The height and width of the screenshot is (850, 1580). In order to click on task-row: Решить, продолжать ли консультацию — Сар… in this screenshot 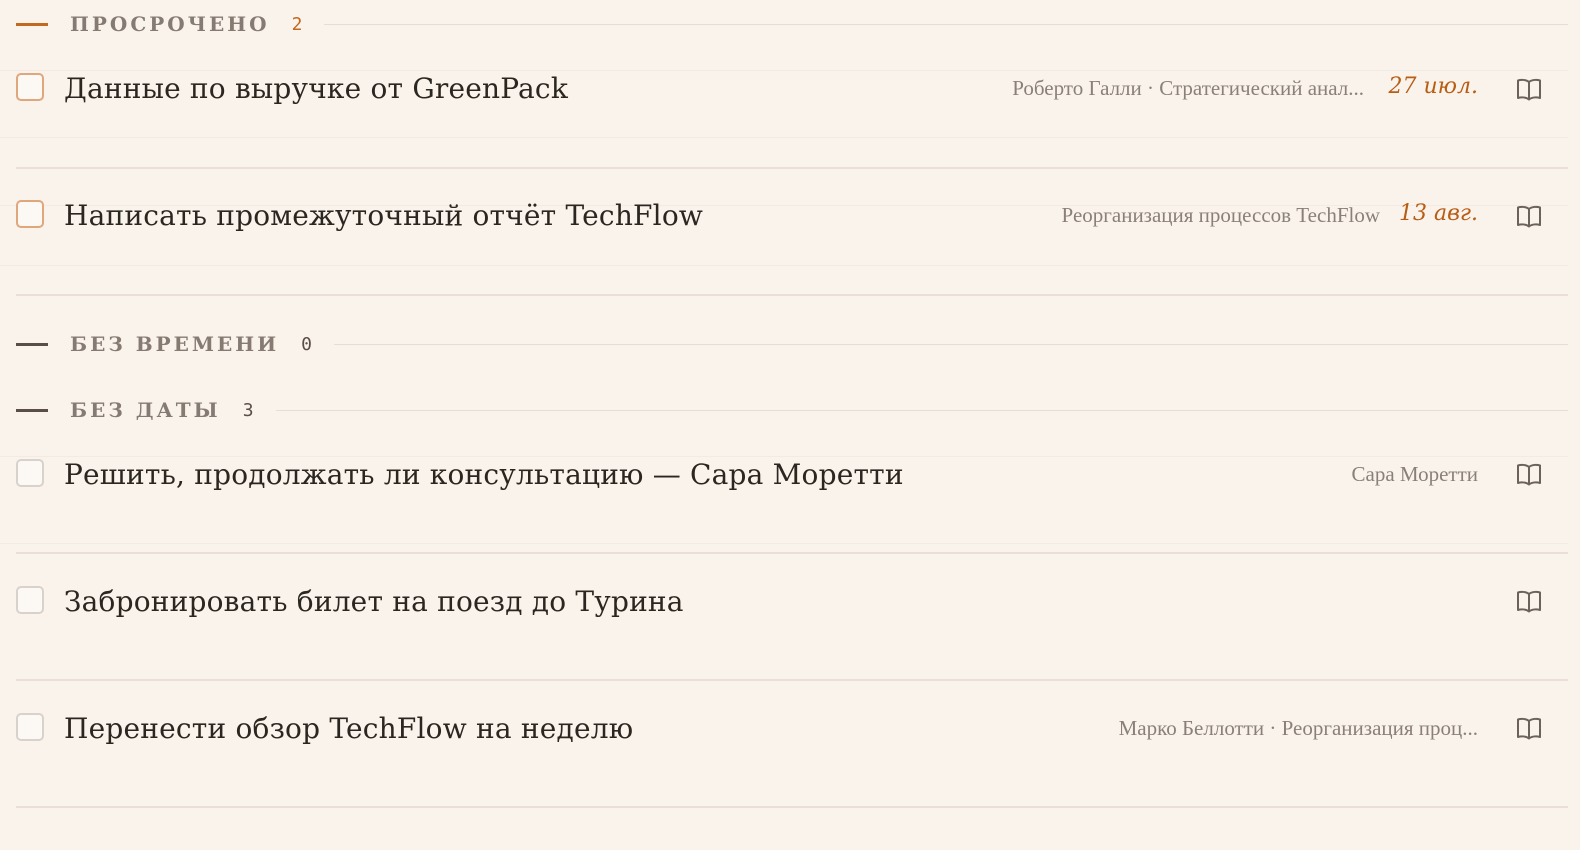, I will do `click(784, 490)`.